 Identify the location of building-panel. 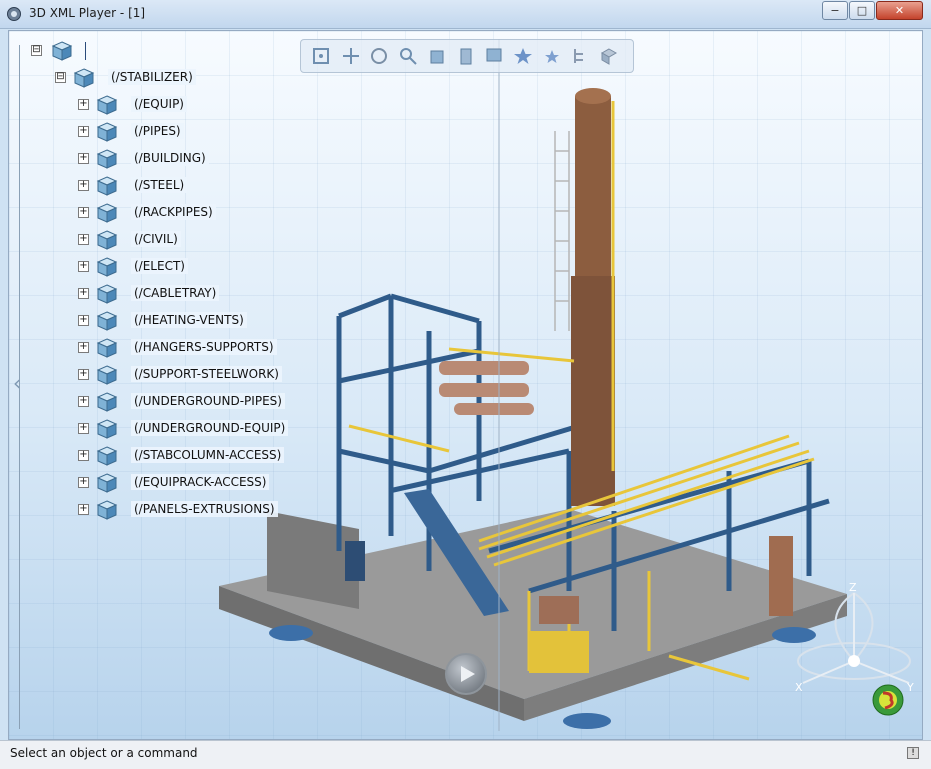
(355, 561).